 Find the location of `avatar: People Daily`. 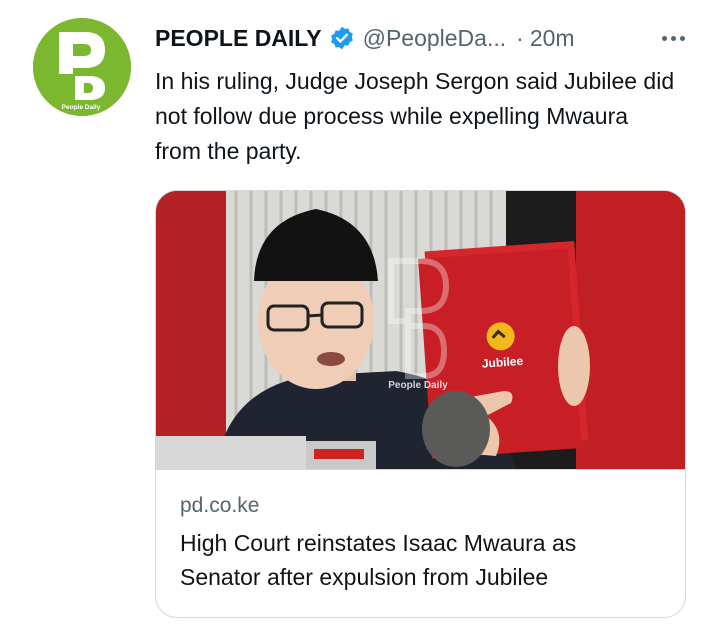

avatar: People Daily is located at coordinates (82, 67).